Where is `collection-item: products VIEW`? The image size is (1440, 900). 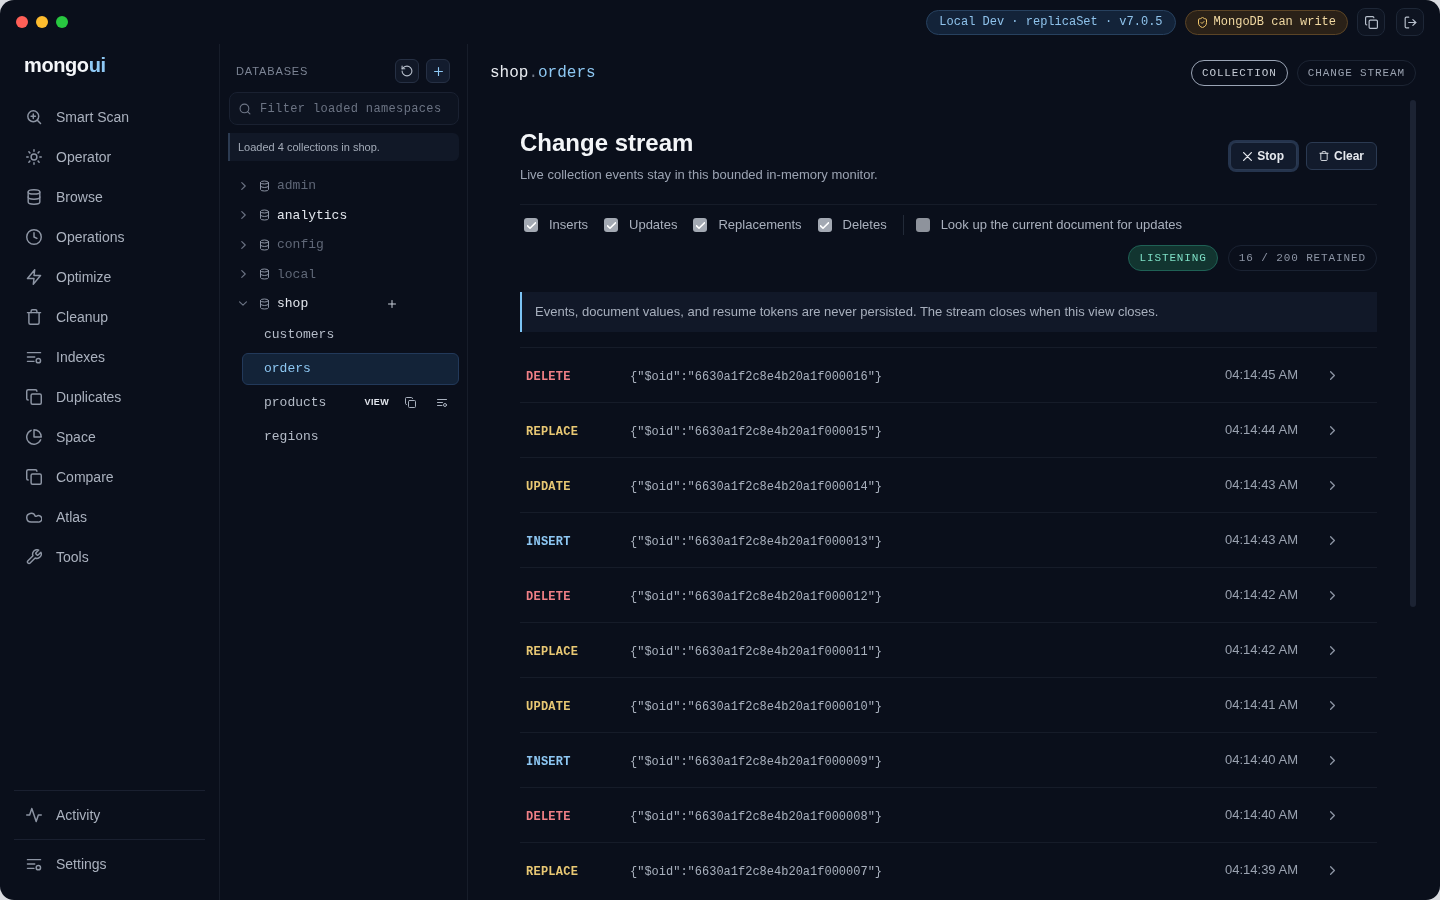 collection-item: products VIEW is located at coordinates (350, 402).